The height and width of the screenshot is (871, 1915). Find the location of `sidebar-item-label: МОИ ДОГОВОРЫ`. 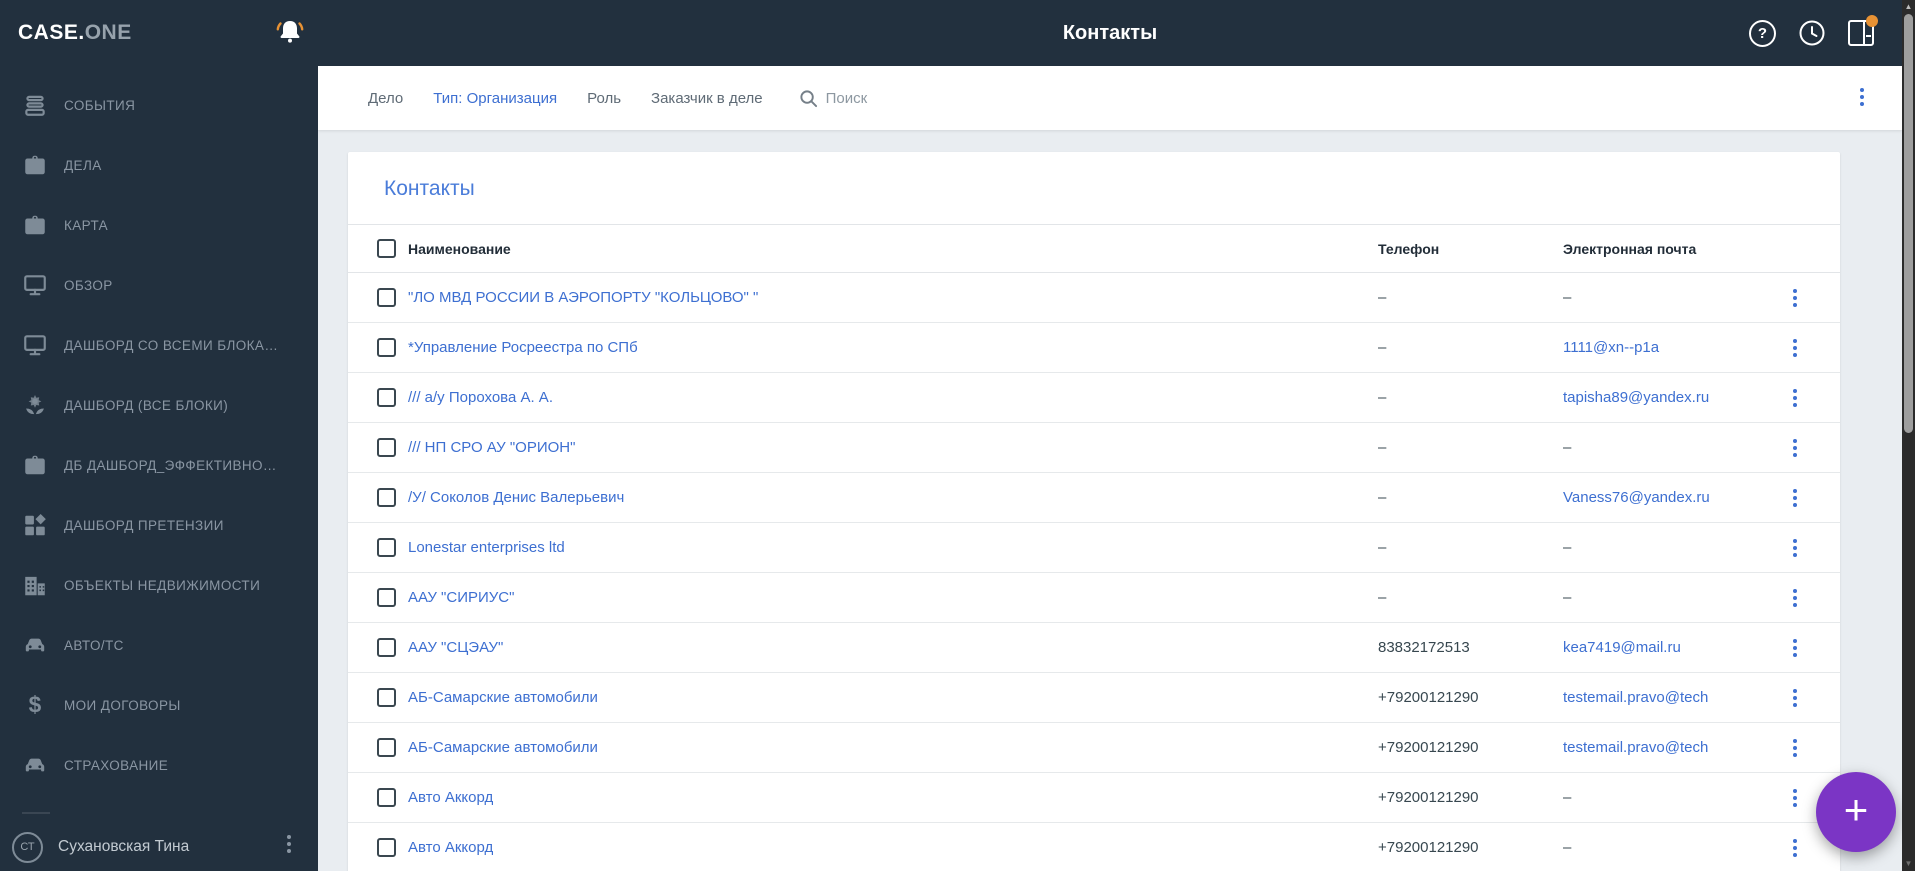

sidebar-item-label: МОИ ДОГОВОРЫ is located at coordinates (122, 705).